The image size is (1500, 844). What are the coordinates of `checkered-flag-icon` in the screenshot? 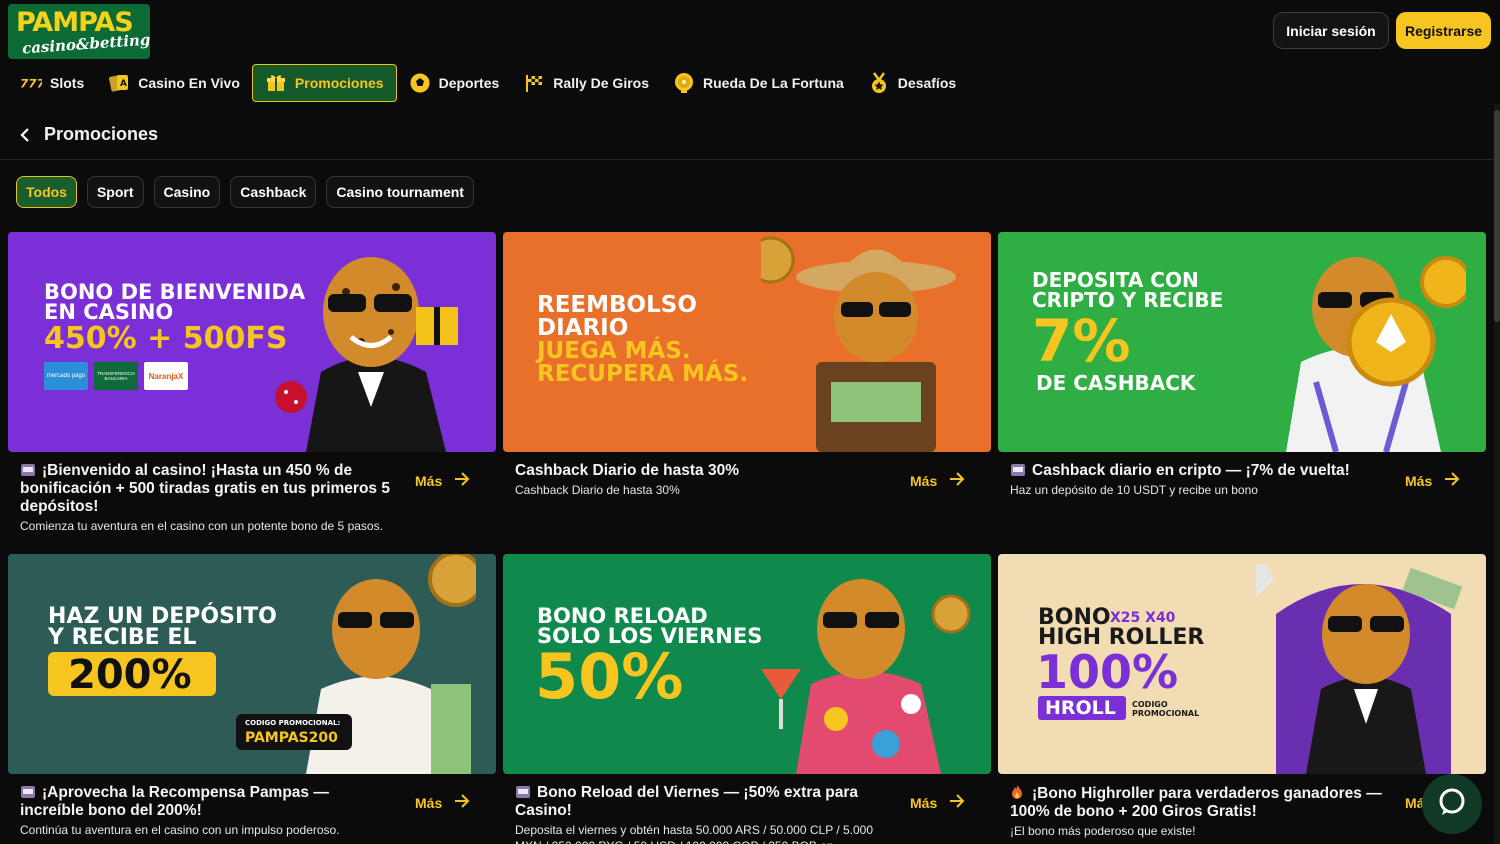 It's located at (534, 83).